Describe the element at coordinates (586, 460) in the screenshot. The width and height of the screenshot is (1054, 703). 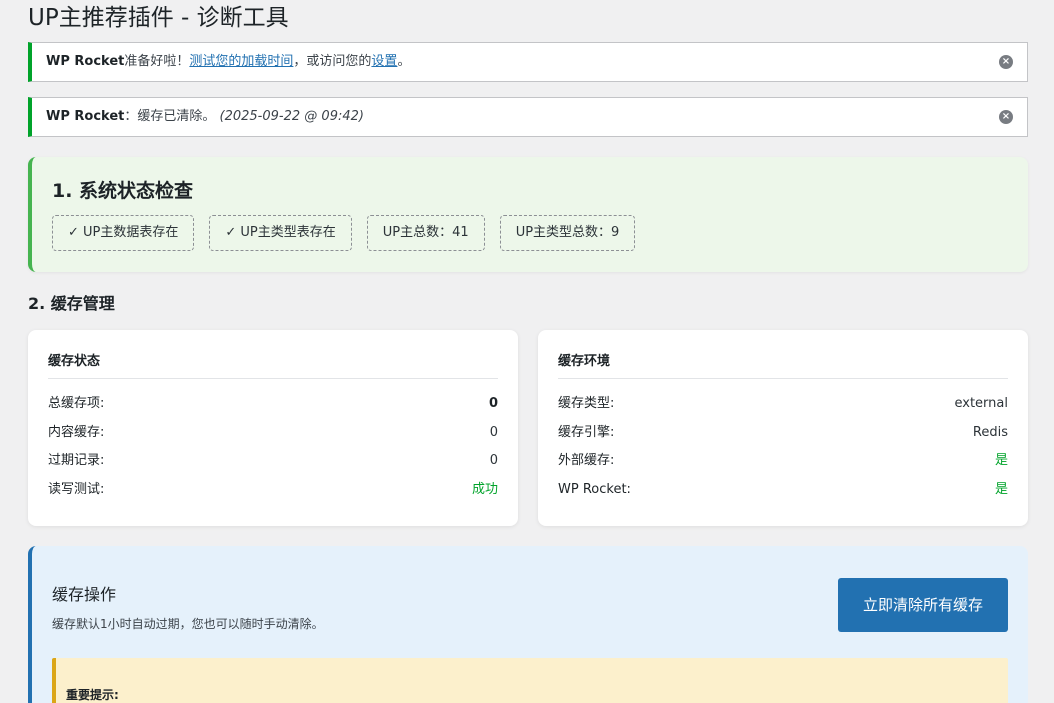
I see `row-label: 外部缓存:` at that location.